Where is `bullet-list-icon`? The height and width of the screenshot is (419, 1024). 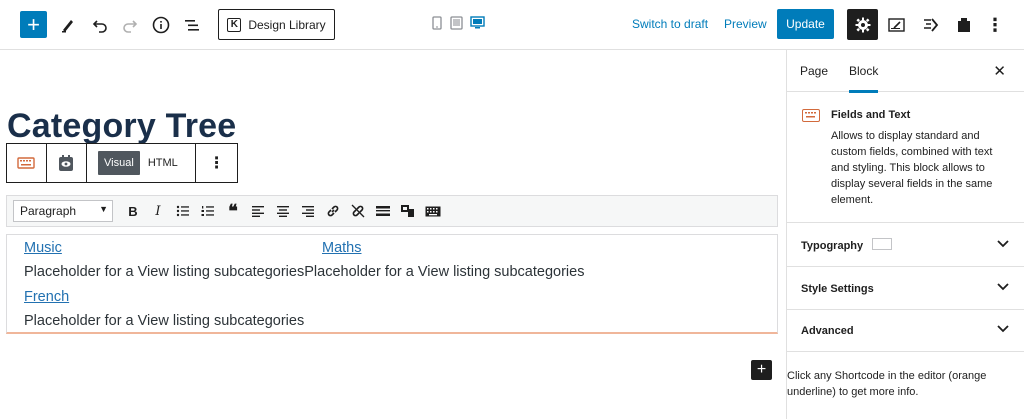
bullet-list-icon is located at coordinates (183, 211).